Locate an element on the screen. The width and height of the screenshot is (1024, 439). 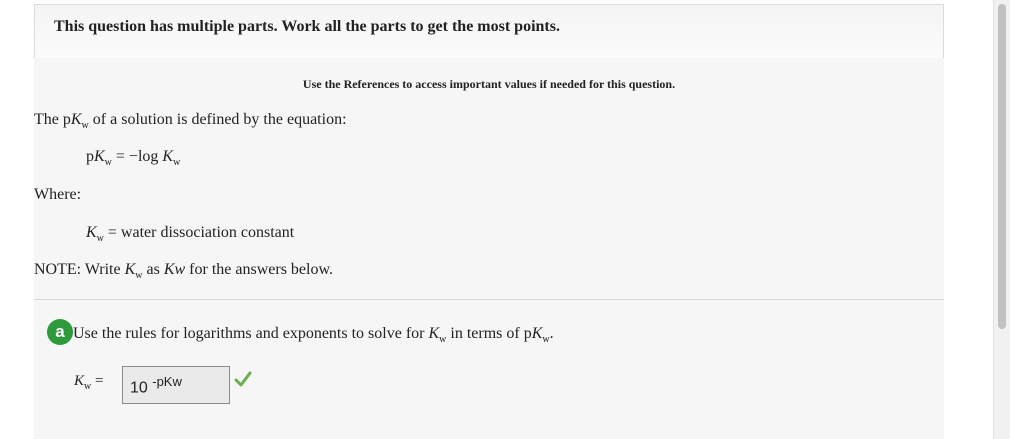
checkmark-icon is located at coordinates (243, 379).